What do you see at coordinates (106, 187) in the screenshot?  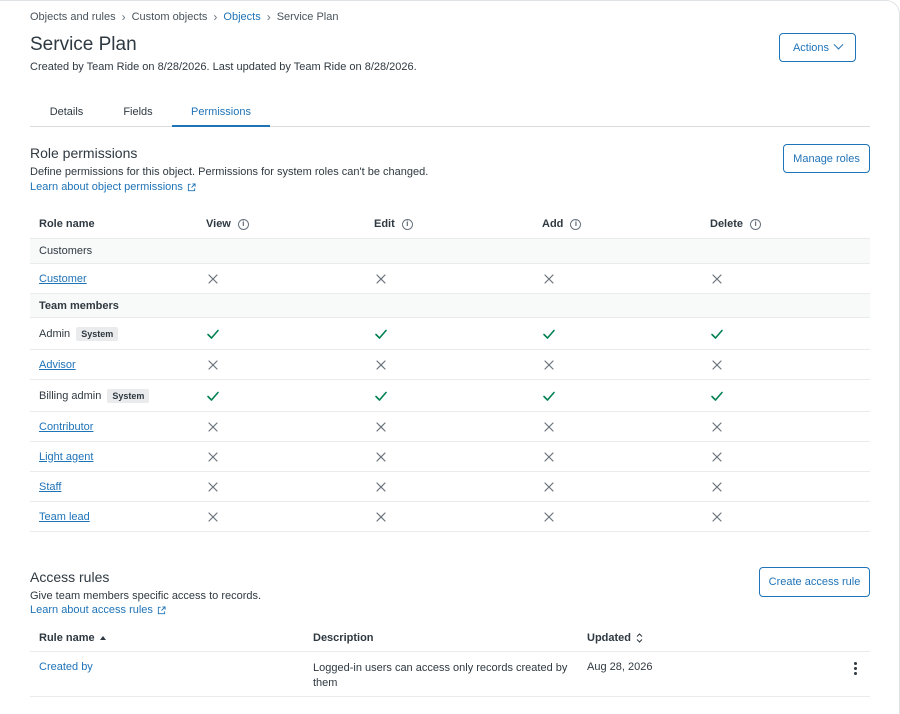 I see `learn-object-permissions-label: Learn about object permissions` at bounding box center [106, 187].